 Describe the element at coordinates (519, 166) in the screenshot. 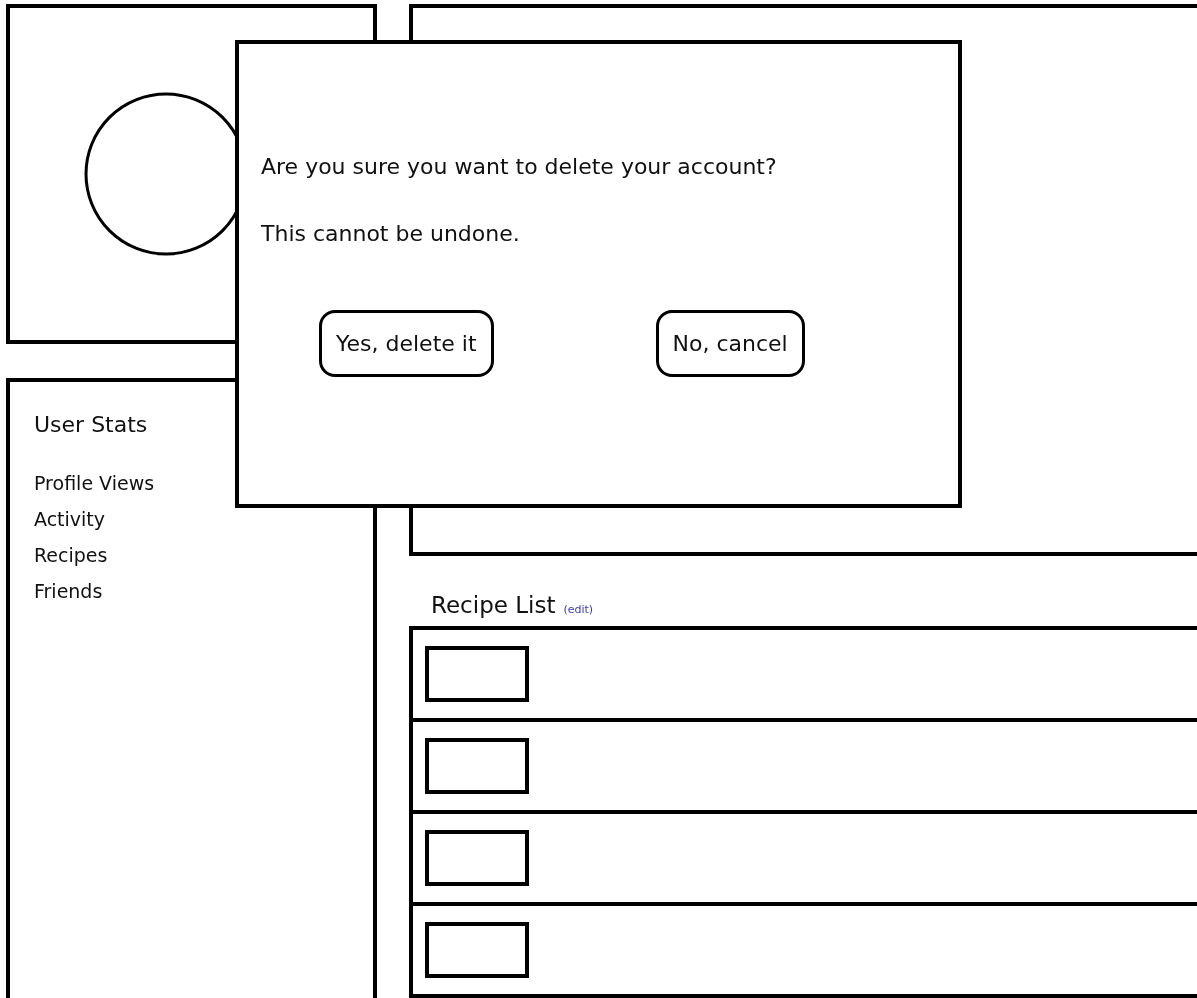

I see `dialog-message: Are you sure you want to delete your account?` at that location.